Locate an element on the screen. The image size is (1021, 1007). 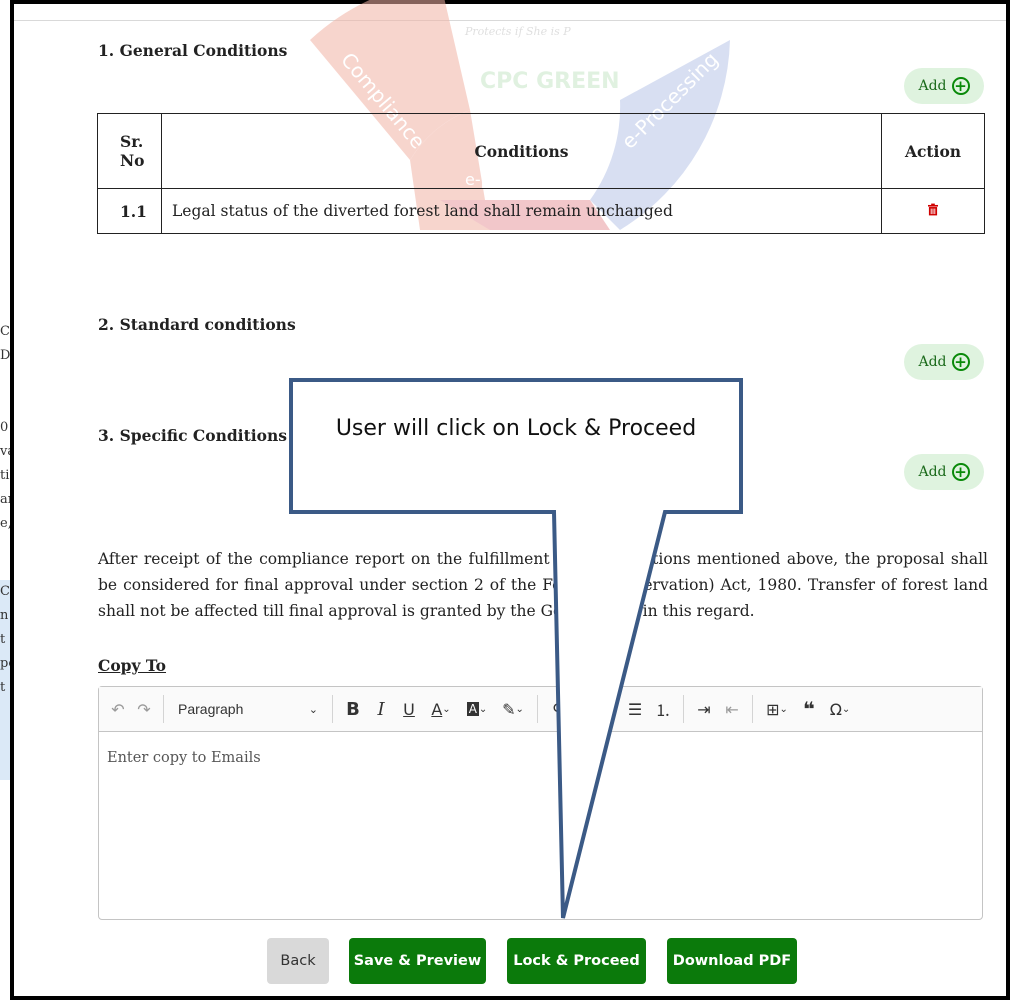
paragraph-select: Paragraph ⌄ is located at coordinates (248, 709).